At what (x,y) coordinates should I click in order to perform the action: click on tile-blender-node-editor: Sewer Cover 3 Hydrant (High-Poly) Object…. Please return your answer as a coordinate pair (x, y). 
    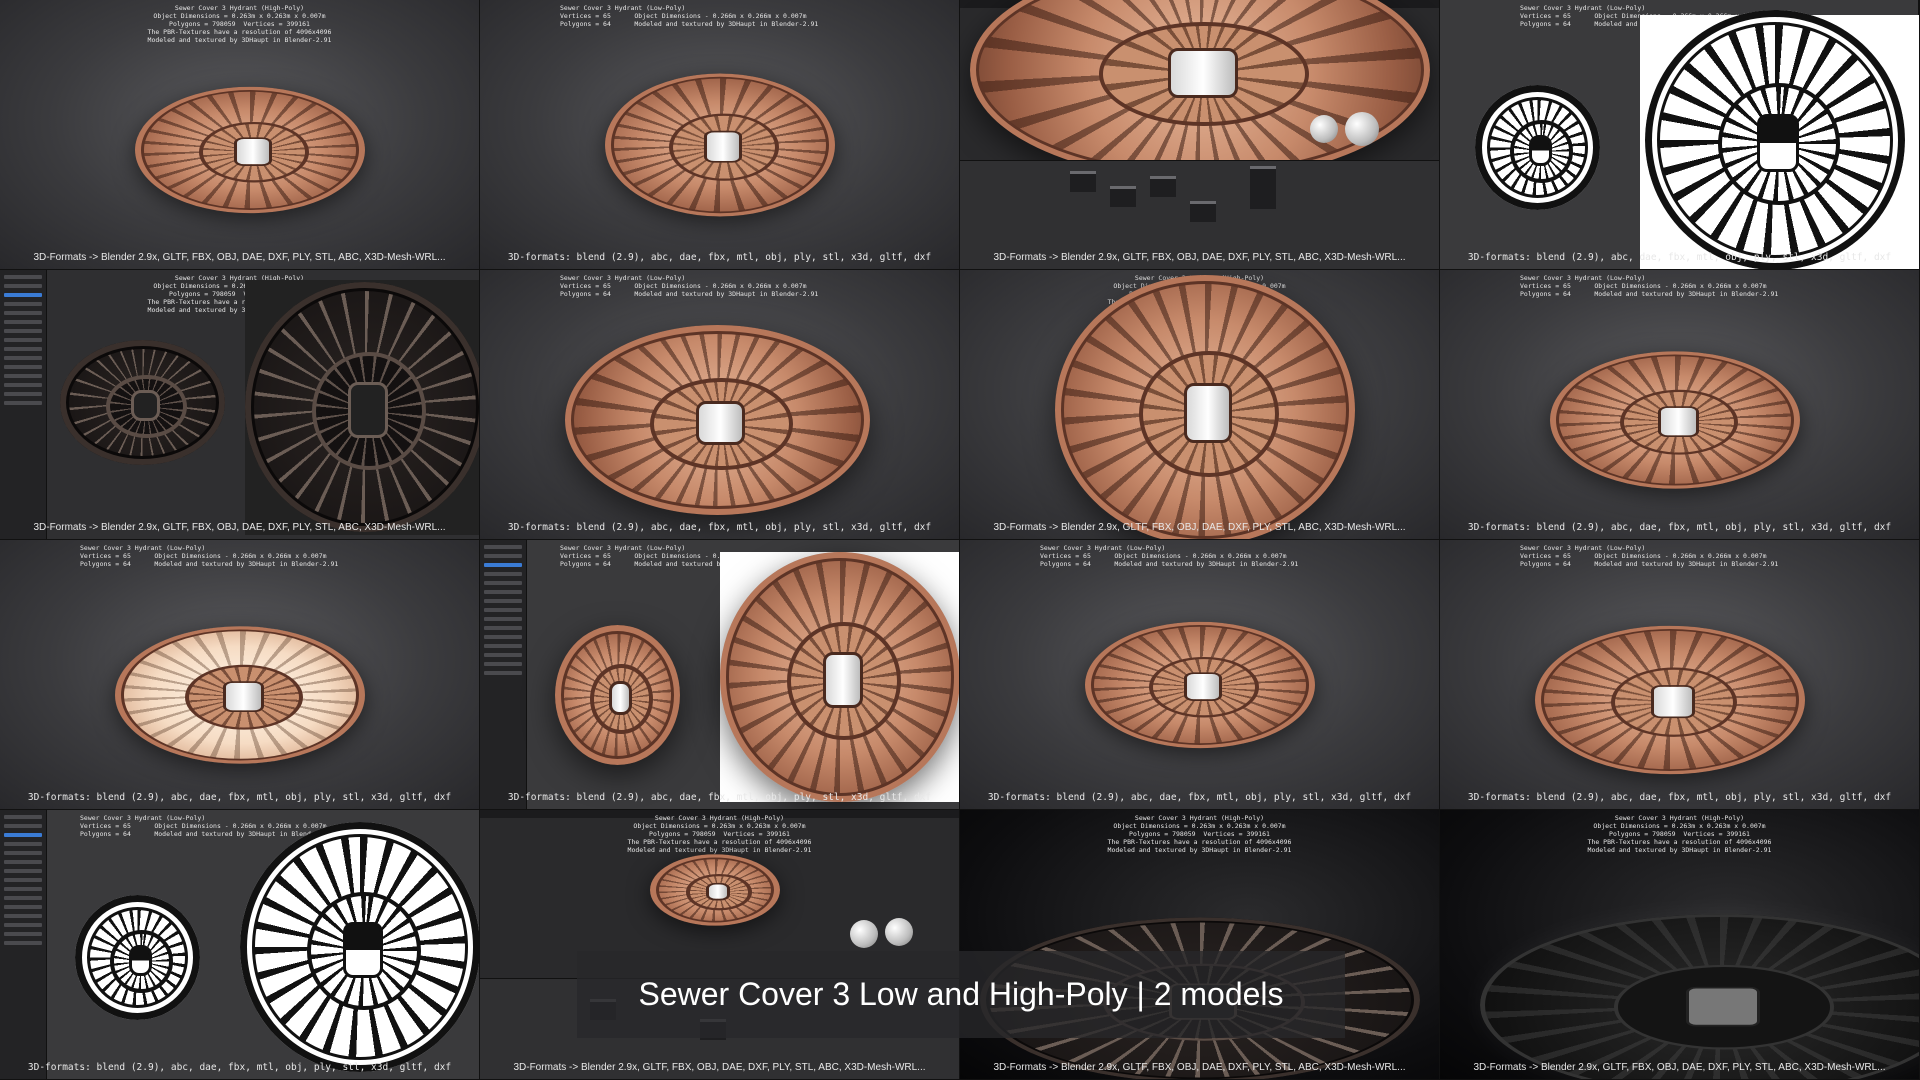
    Looking at the image, I should click on (1200, 135).